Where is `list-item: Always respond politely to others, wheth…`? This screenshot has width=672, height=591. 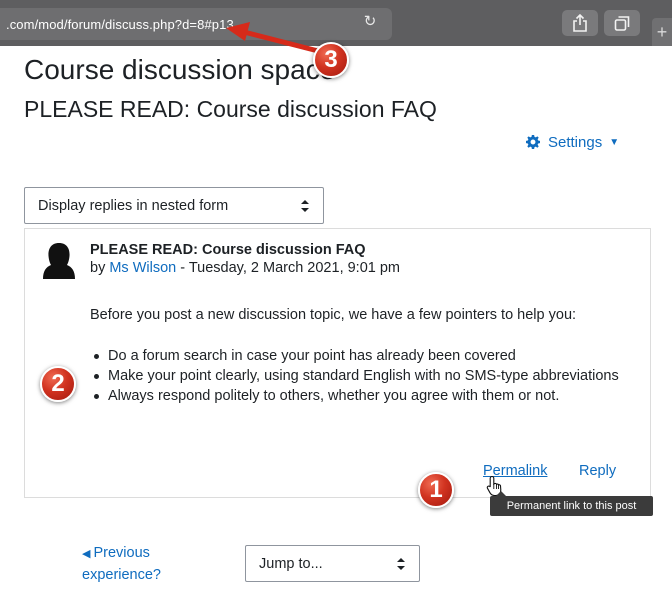
list-item: Always respond politely to others, wheth… is located at coordinates (362, 396).